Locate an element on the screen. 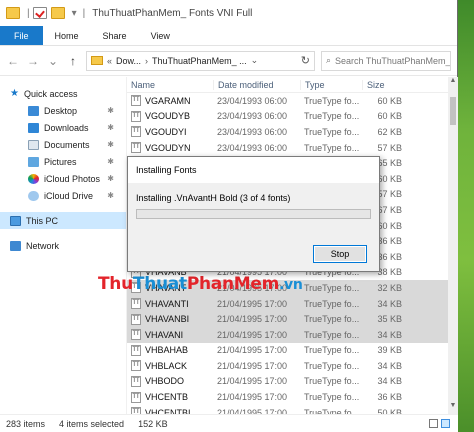 The image size is (474, 432). breadcrumb-chevron-icon: › is located at coordinates (146, 61).